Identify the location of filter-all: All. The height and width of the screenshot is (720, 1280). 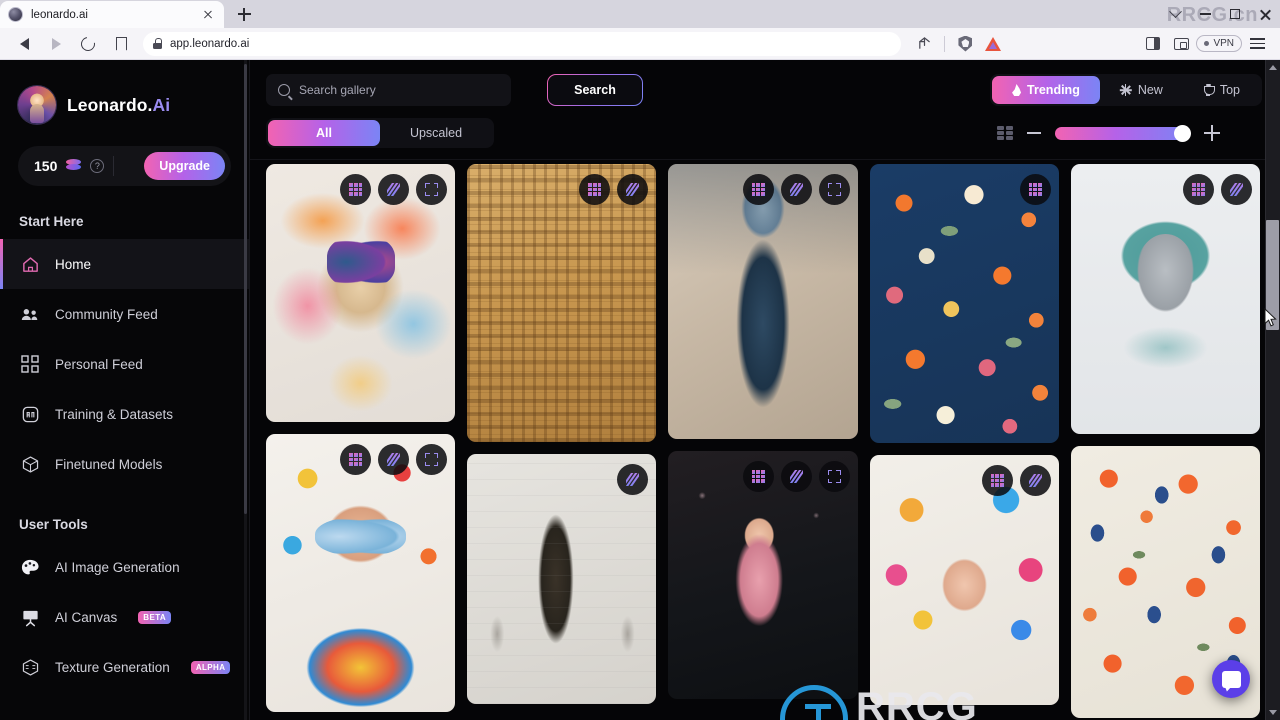
(324, 133).